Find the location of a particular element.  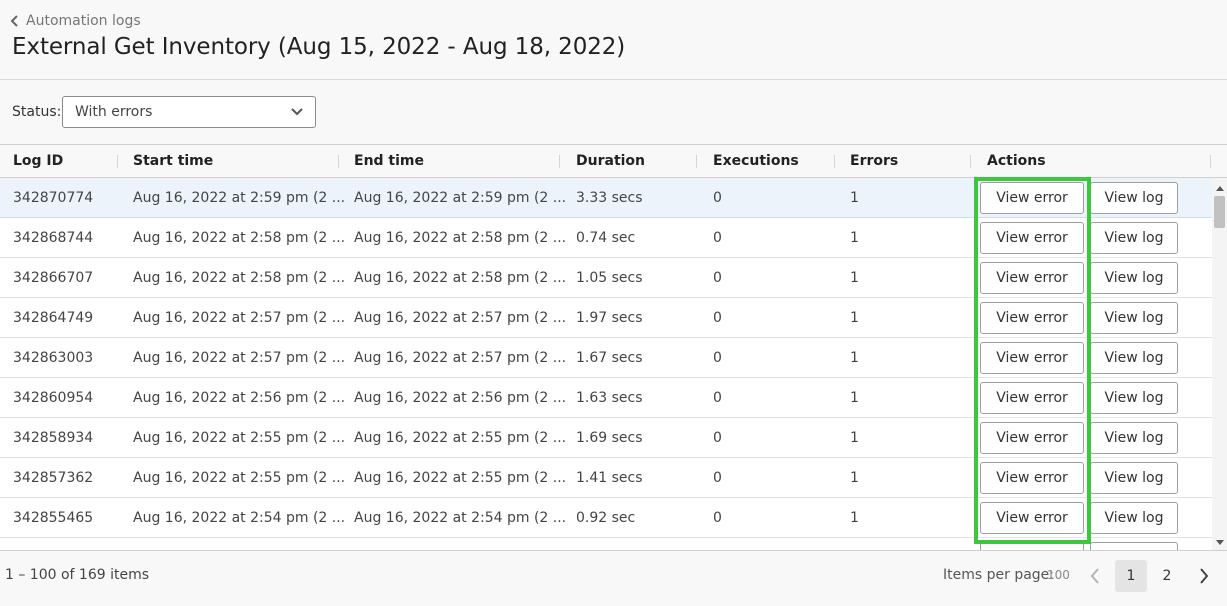

column-header-executions: Executions is located at coordinates (756, 161).